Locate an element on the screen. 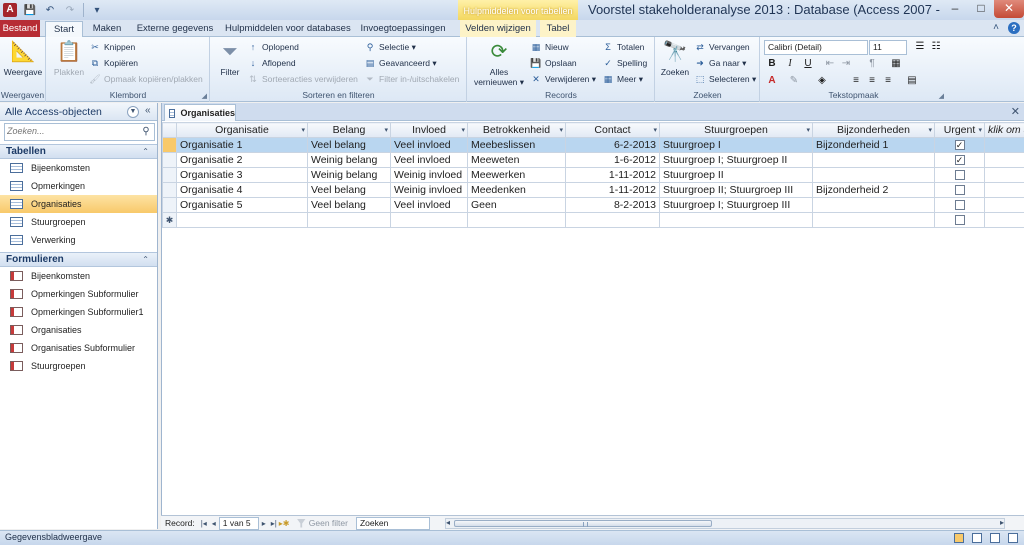 Image resolution: width=1024 pixels, height=545 pixels. cell-belang: Weinig belang is located at coordinates (349, 160).